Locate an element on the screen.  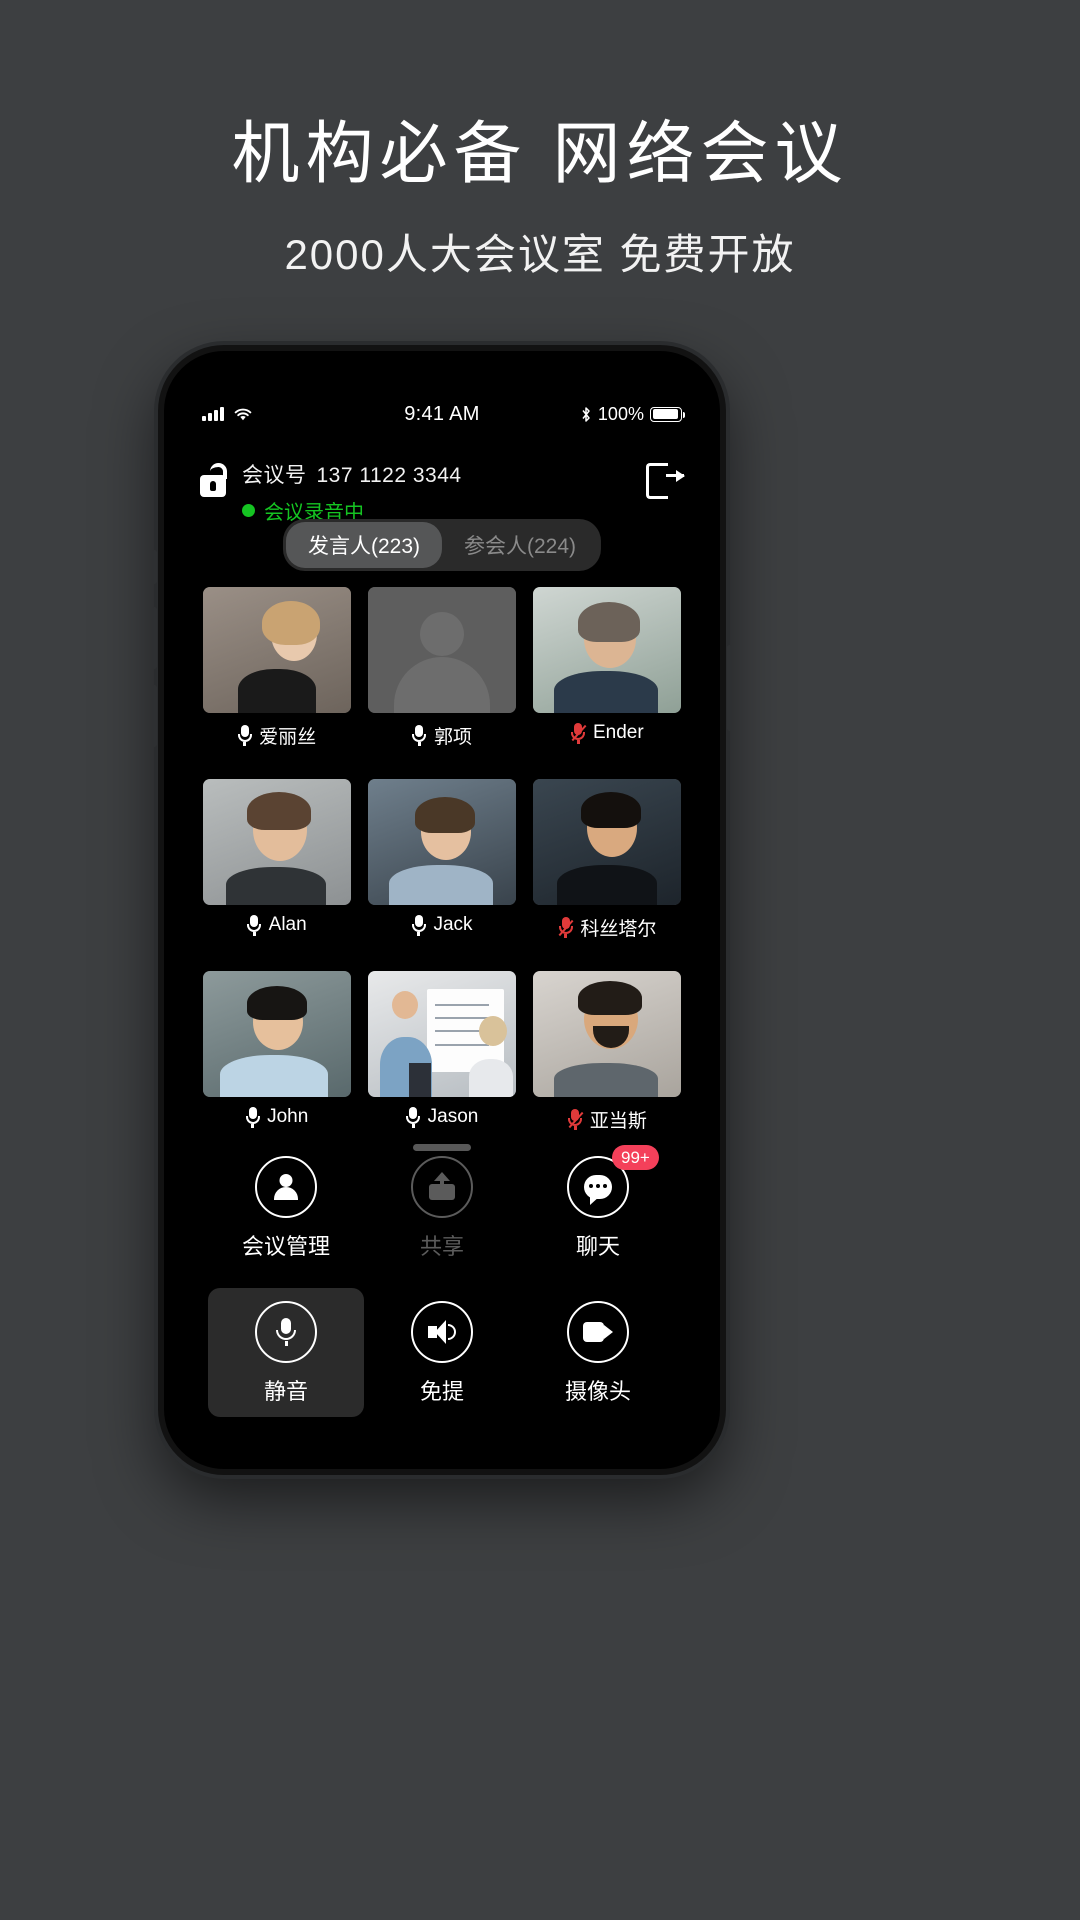
participant-nametag: Jason is located at coordinates (442, 1117).